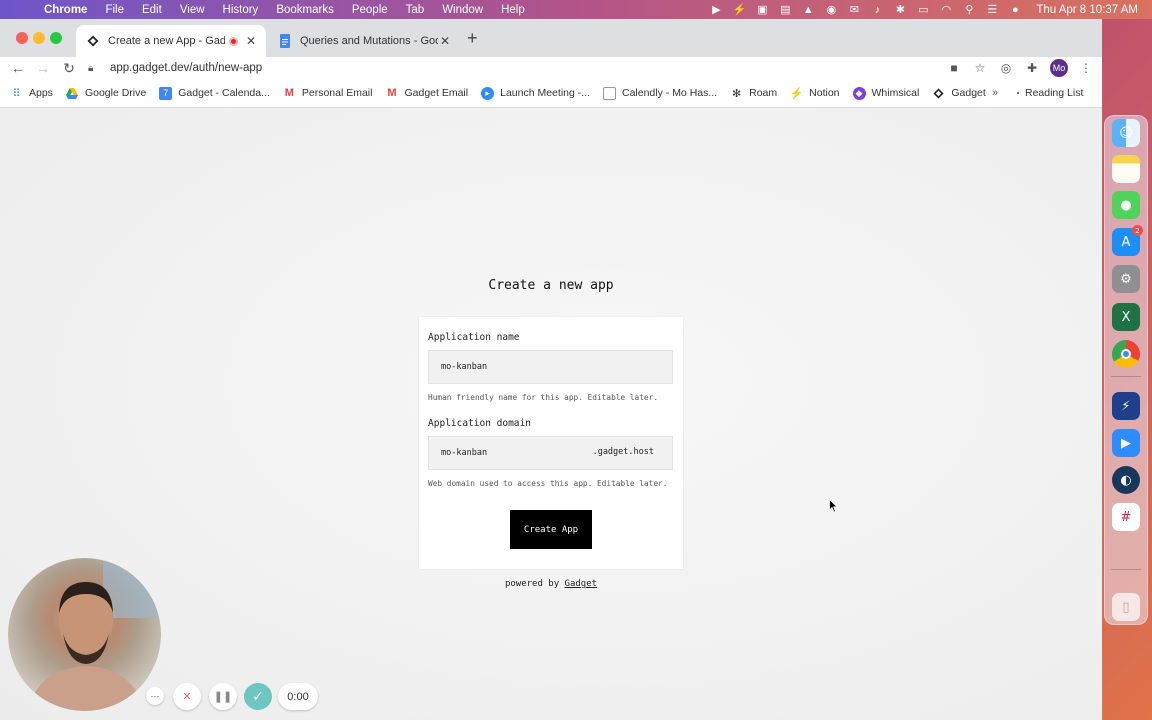 Image resolution: width=1152 pixels, height=720 pixels. What do you see at coordinates (551, 529) in the screenshot?
I see `create-app-button: Create App` at bounding box center [551, 529].